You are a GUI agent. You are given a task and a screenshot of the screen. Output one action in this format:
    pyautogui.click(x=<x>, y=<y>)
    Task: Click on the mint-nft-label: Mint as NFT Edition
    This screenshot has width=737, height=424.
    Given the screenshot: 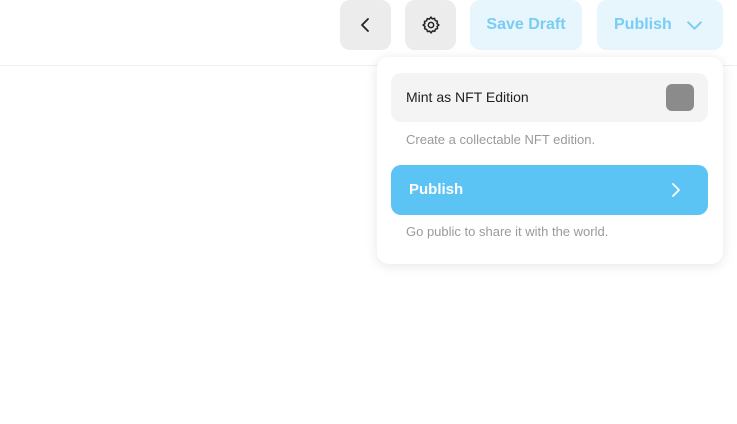 What is the action you would take?
    pyautogui.click(x=467, y=97)
    